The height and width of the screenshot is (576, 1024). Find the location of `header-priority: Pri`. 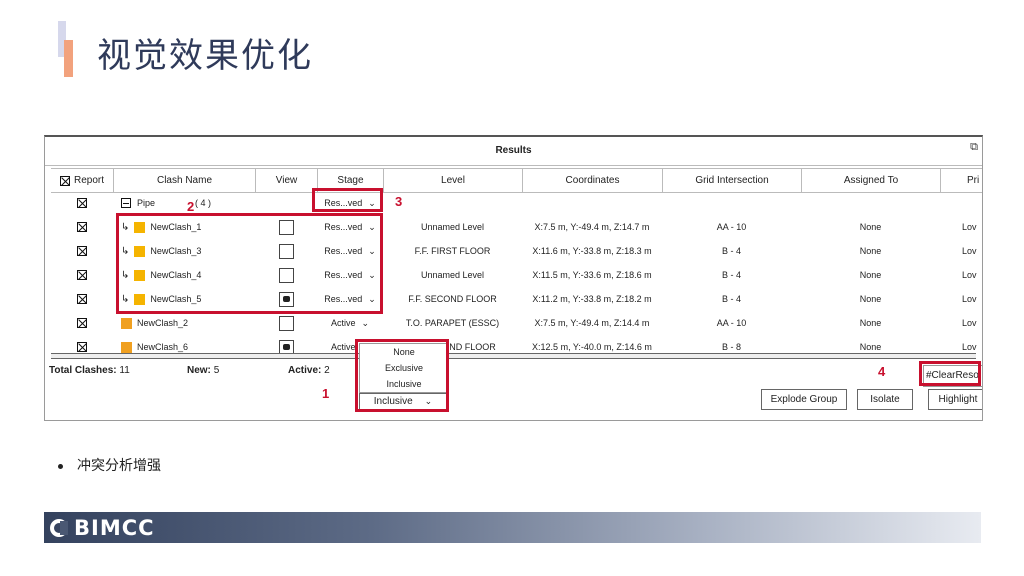

header-priority: Pri is located at coordinates (961, 180).